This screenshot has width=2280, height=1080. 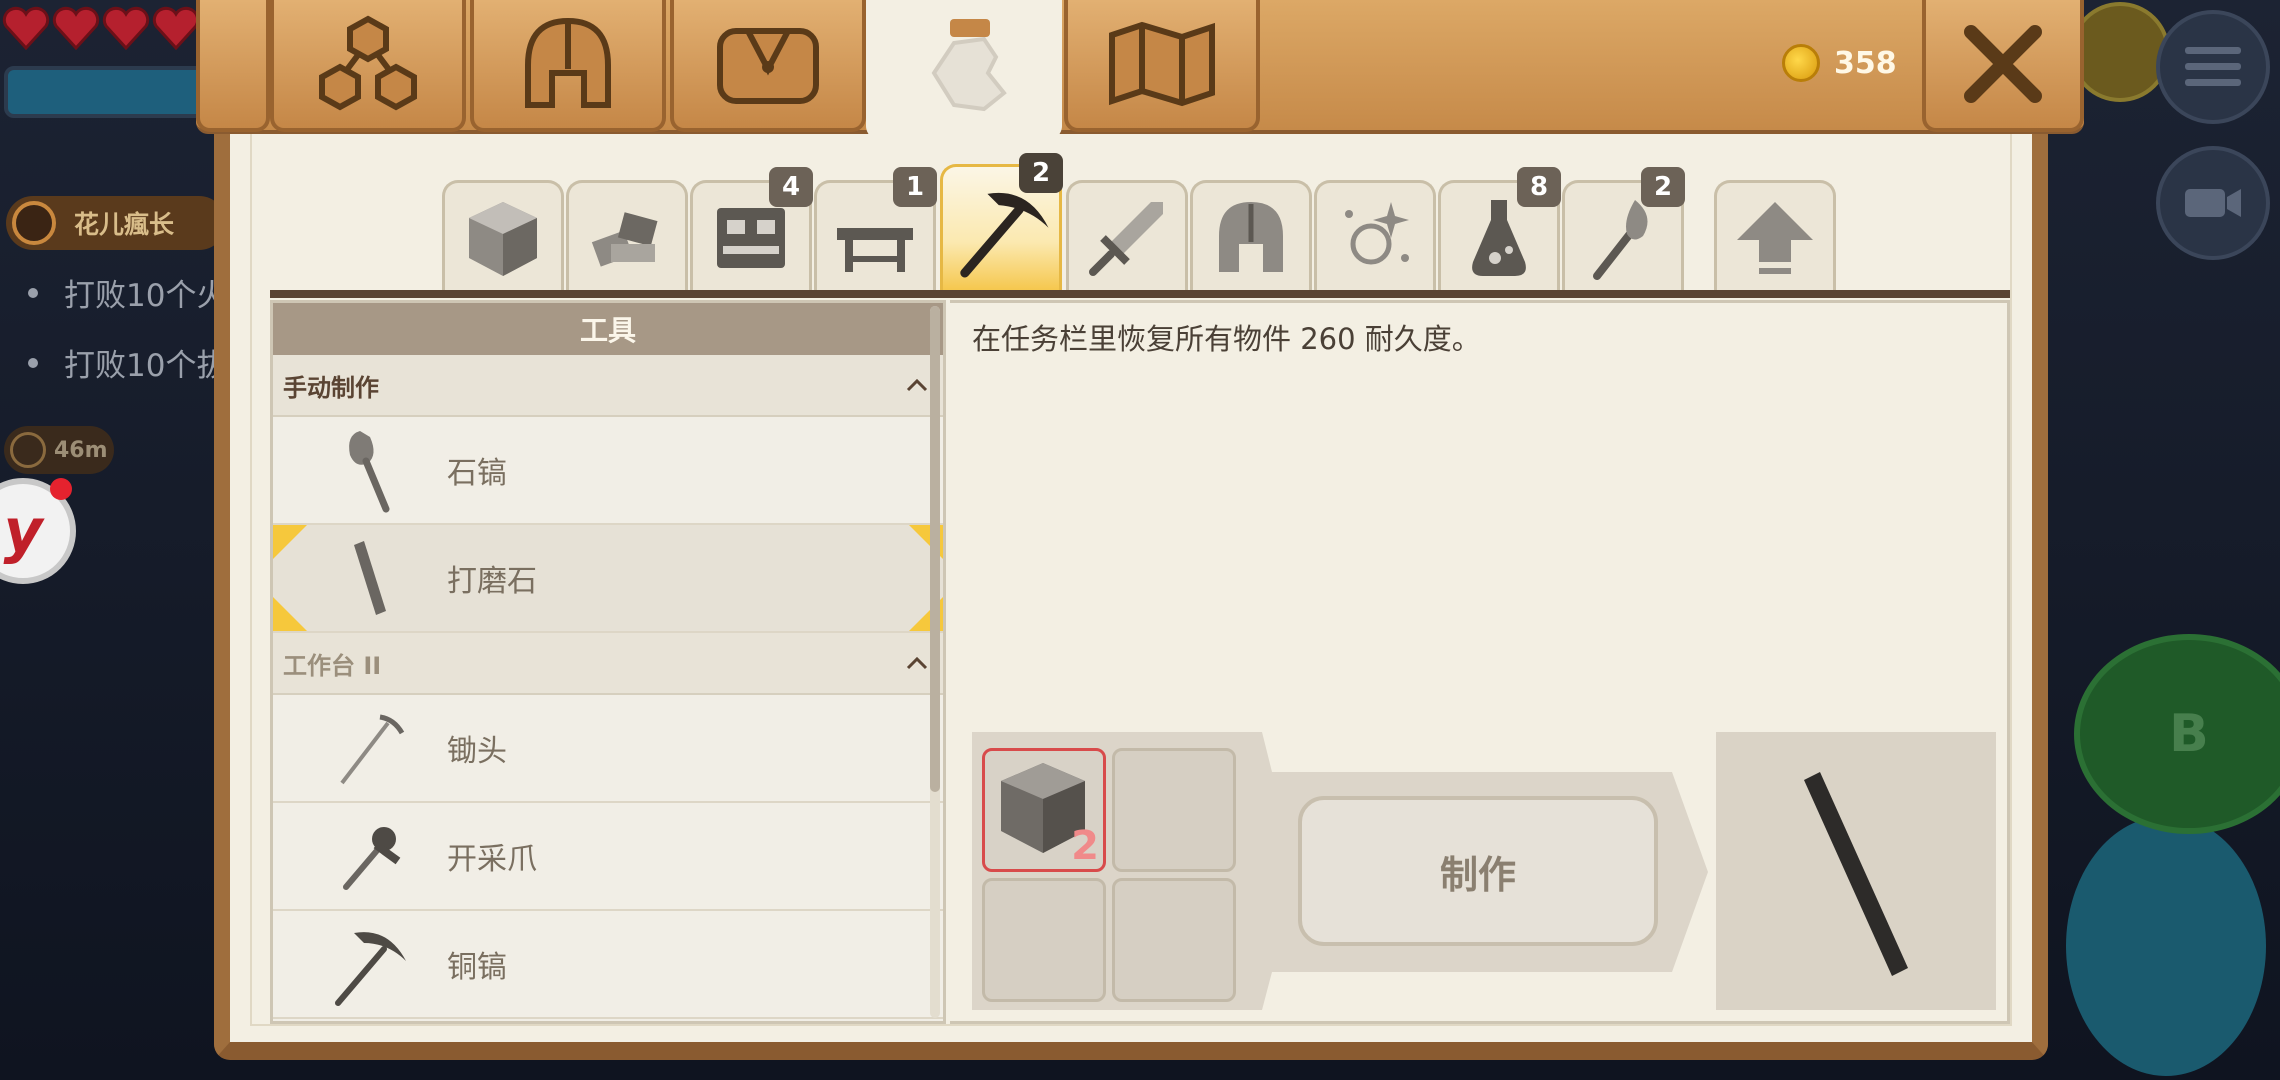 What do you see at coordinates (1539, 187) in the screenshot?
I see `count-badge: 8` at bounding box center [1539, 187].